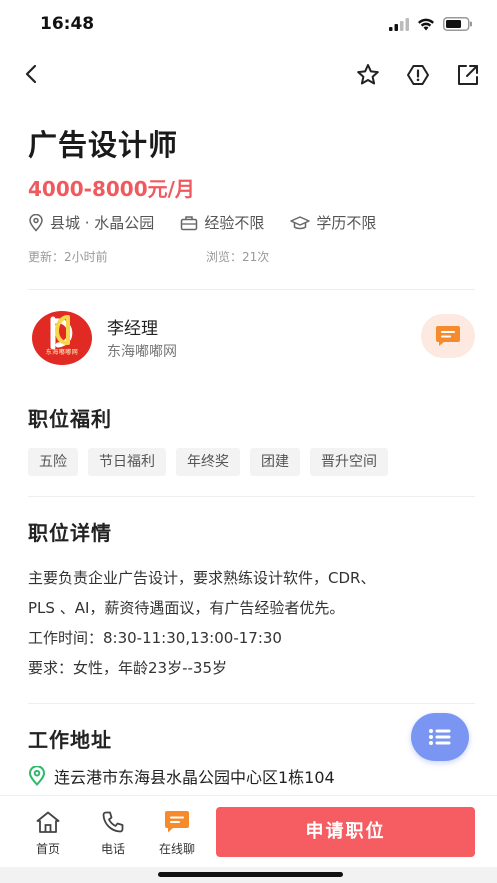 The height and width of the screenshot is (883, 497). I want to click on benefits-list: 五险 节日福利 年终奖 团建 晋升空间, so click(208, 462).